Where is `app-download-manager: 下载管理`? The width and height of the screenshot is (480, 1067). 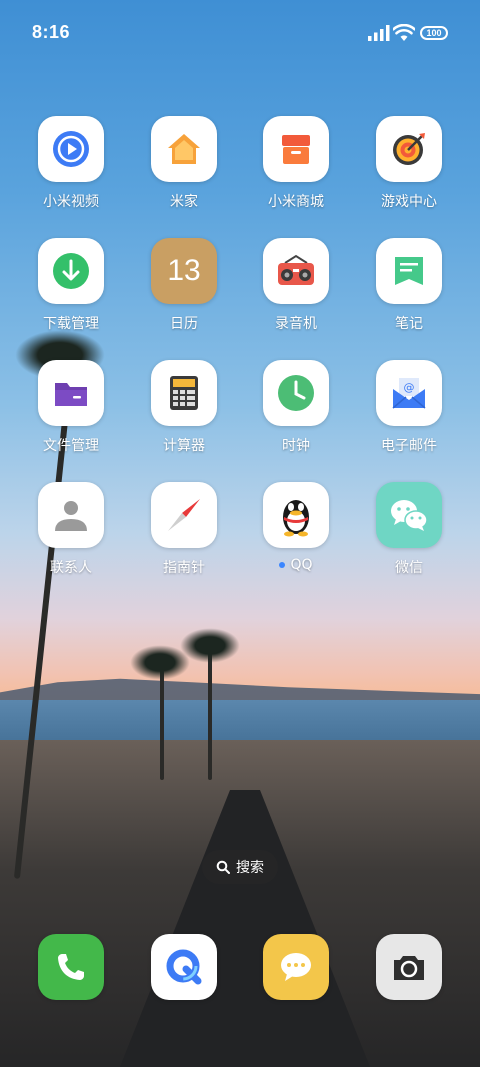
app-download-manager: 下载管理 is located at coordinates (71, 285).